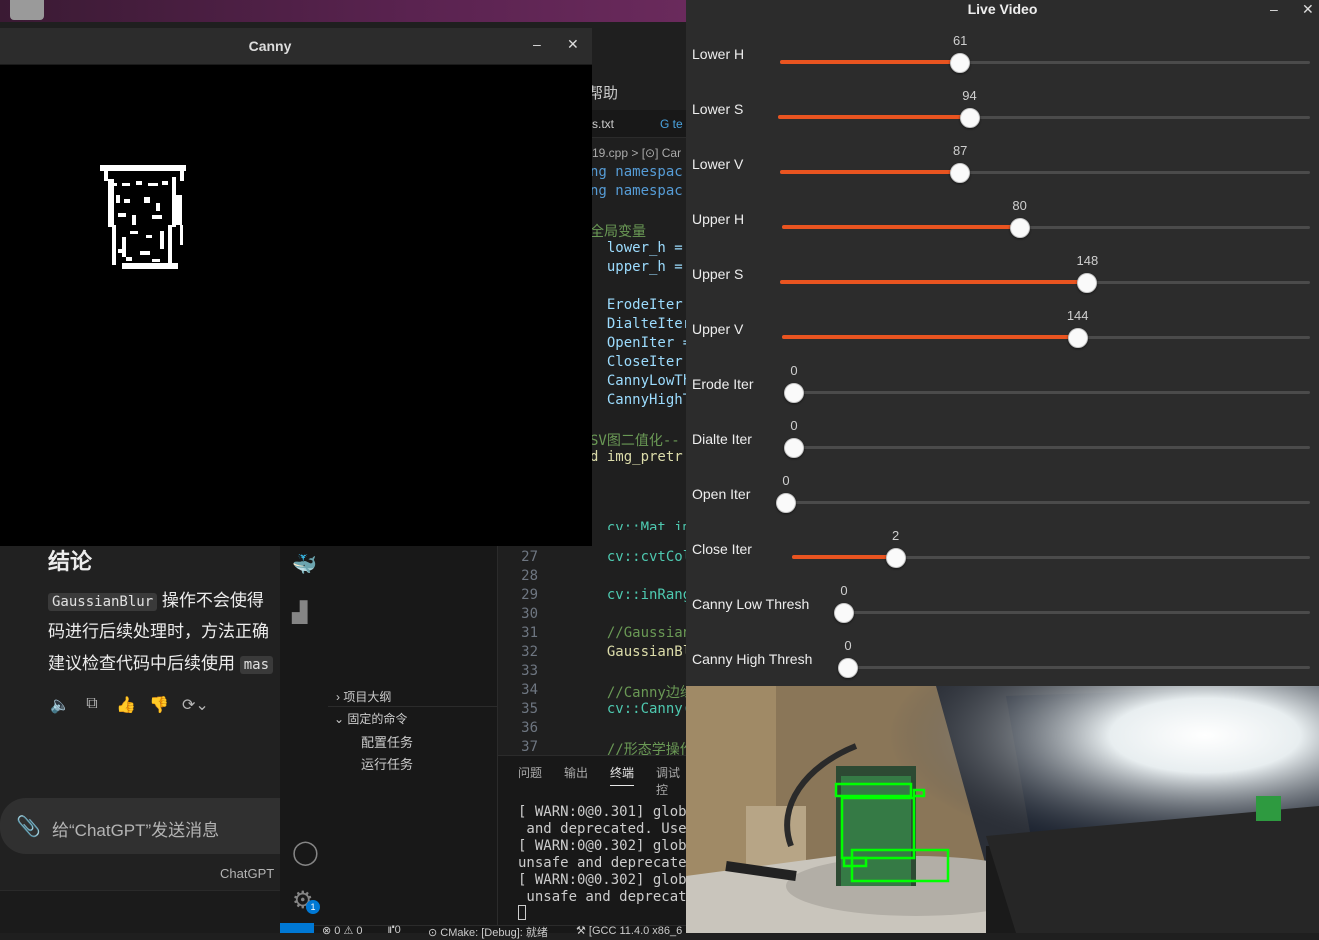 This screenshot has width=1319, height=940. Describe the element at coordinates (522, 912) in the screenshot. I see `terminal-cursor` at that location.